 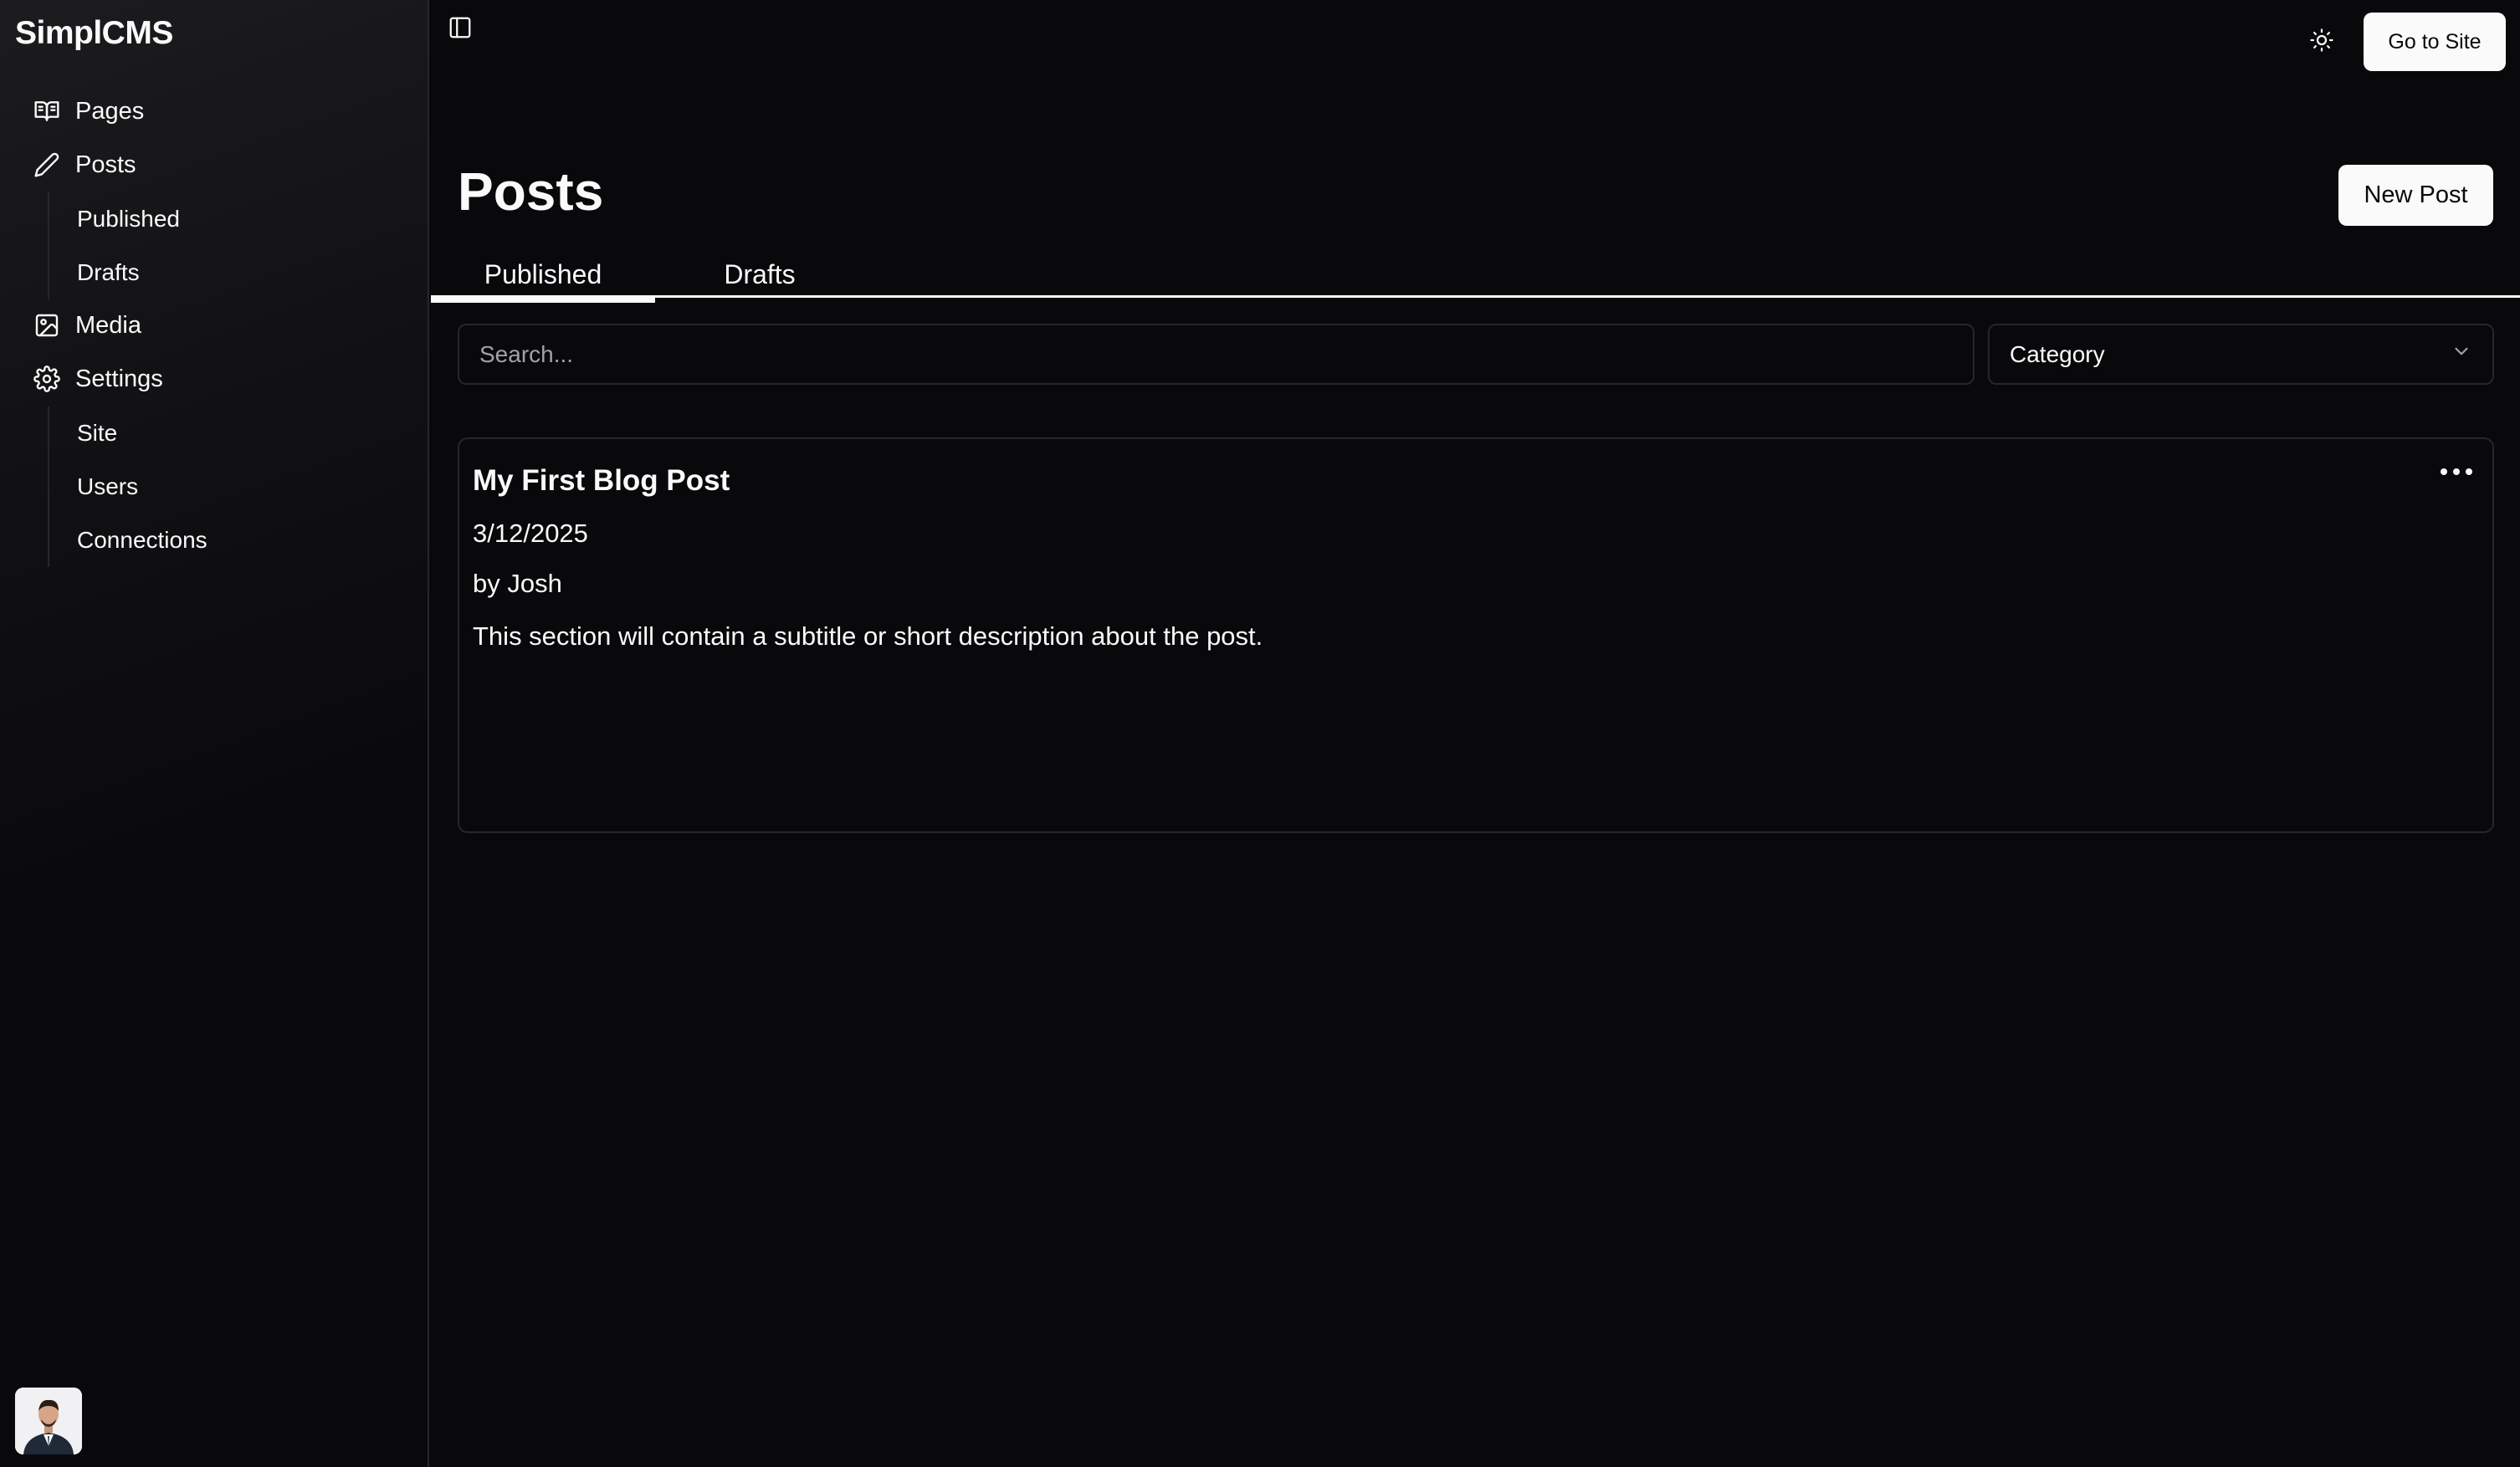 I want to click on post-title: My First Blog Post, so click(x=601, y=481).